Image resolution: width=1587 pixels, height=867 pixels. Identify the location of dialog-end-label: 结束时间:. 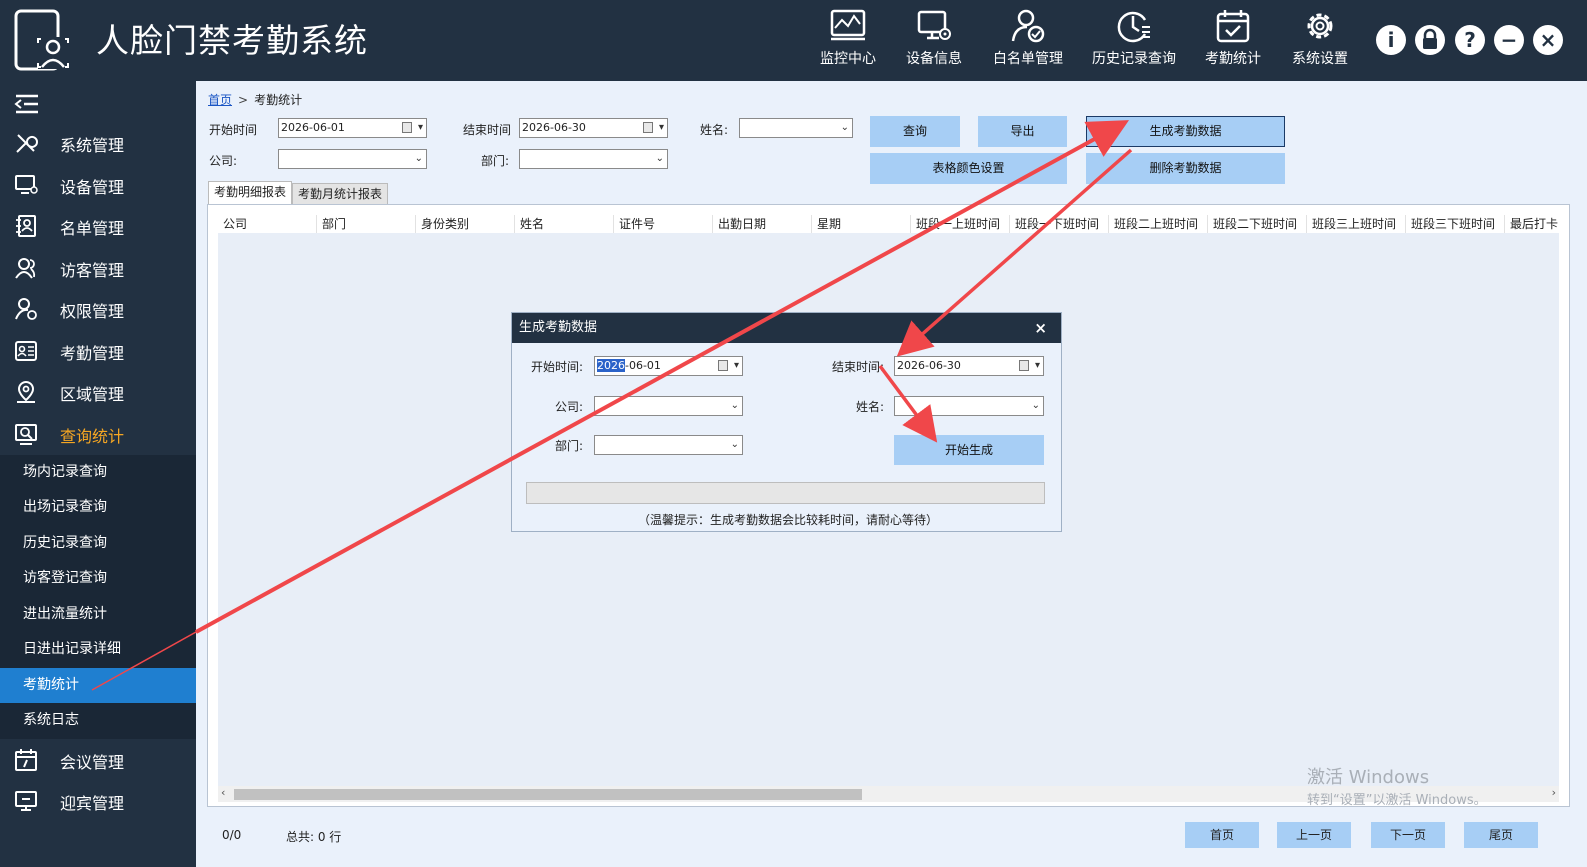
(858, 367).